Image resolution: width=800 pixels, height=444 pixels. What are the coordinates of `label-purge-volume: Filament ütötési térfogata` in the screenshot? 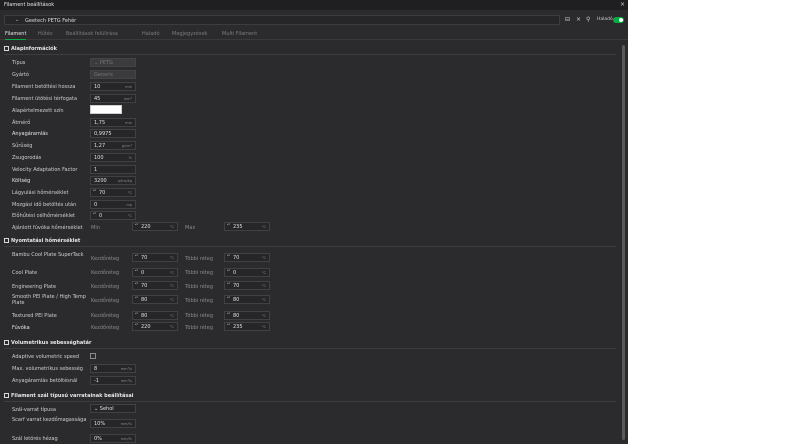 It's located at (45, 99).